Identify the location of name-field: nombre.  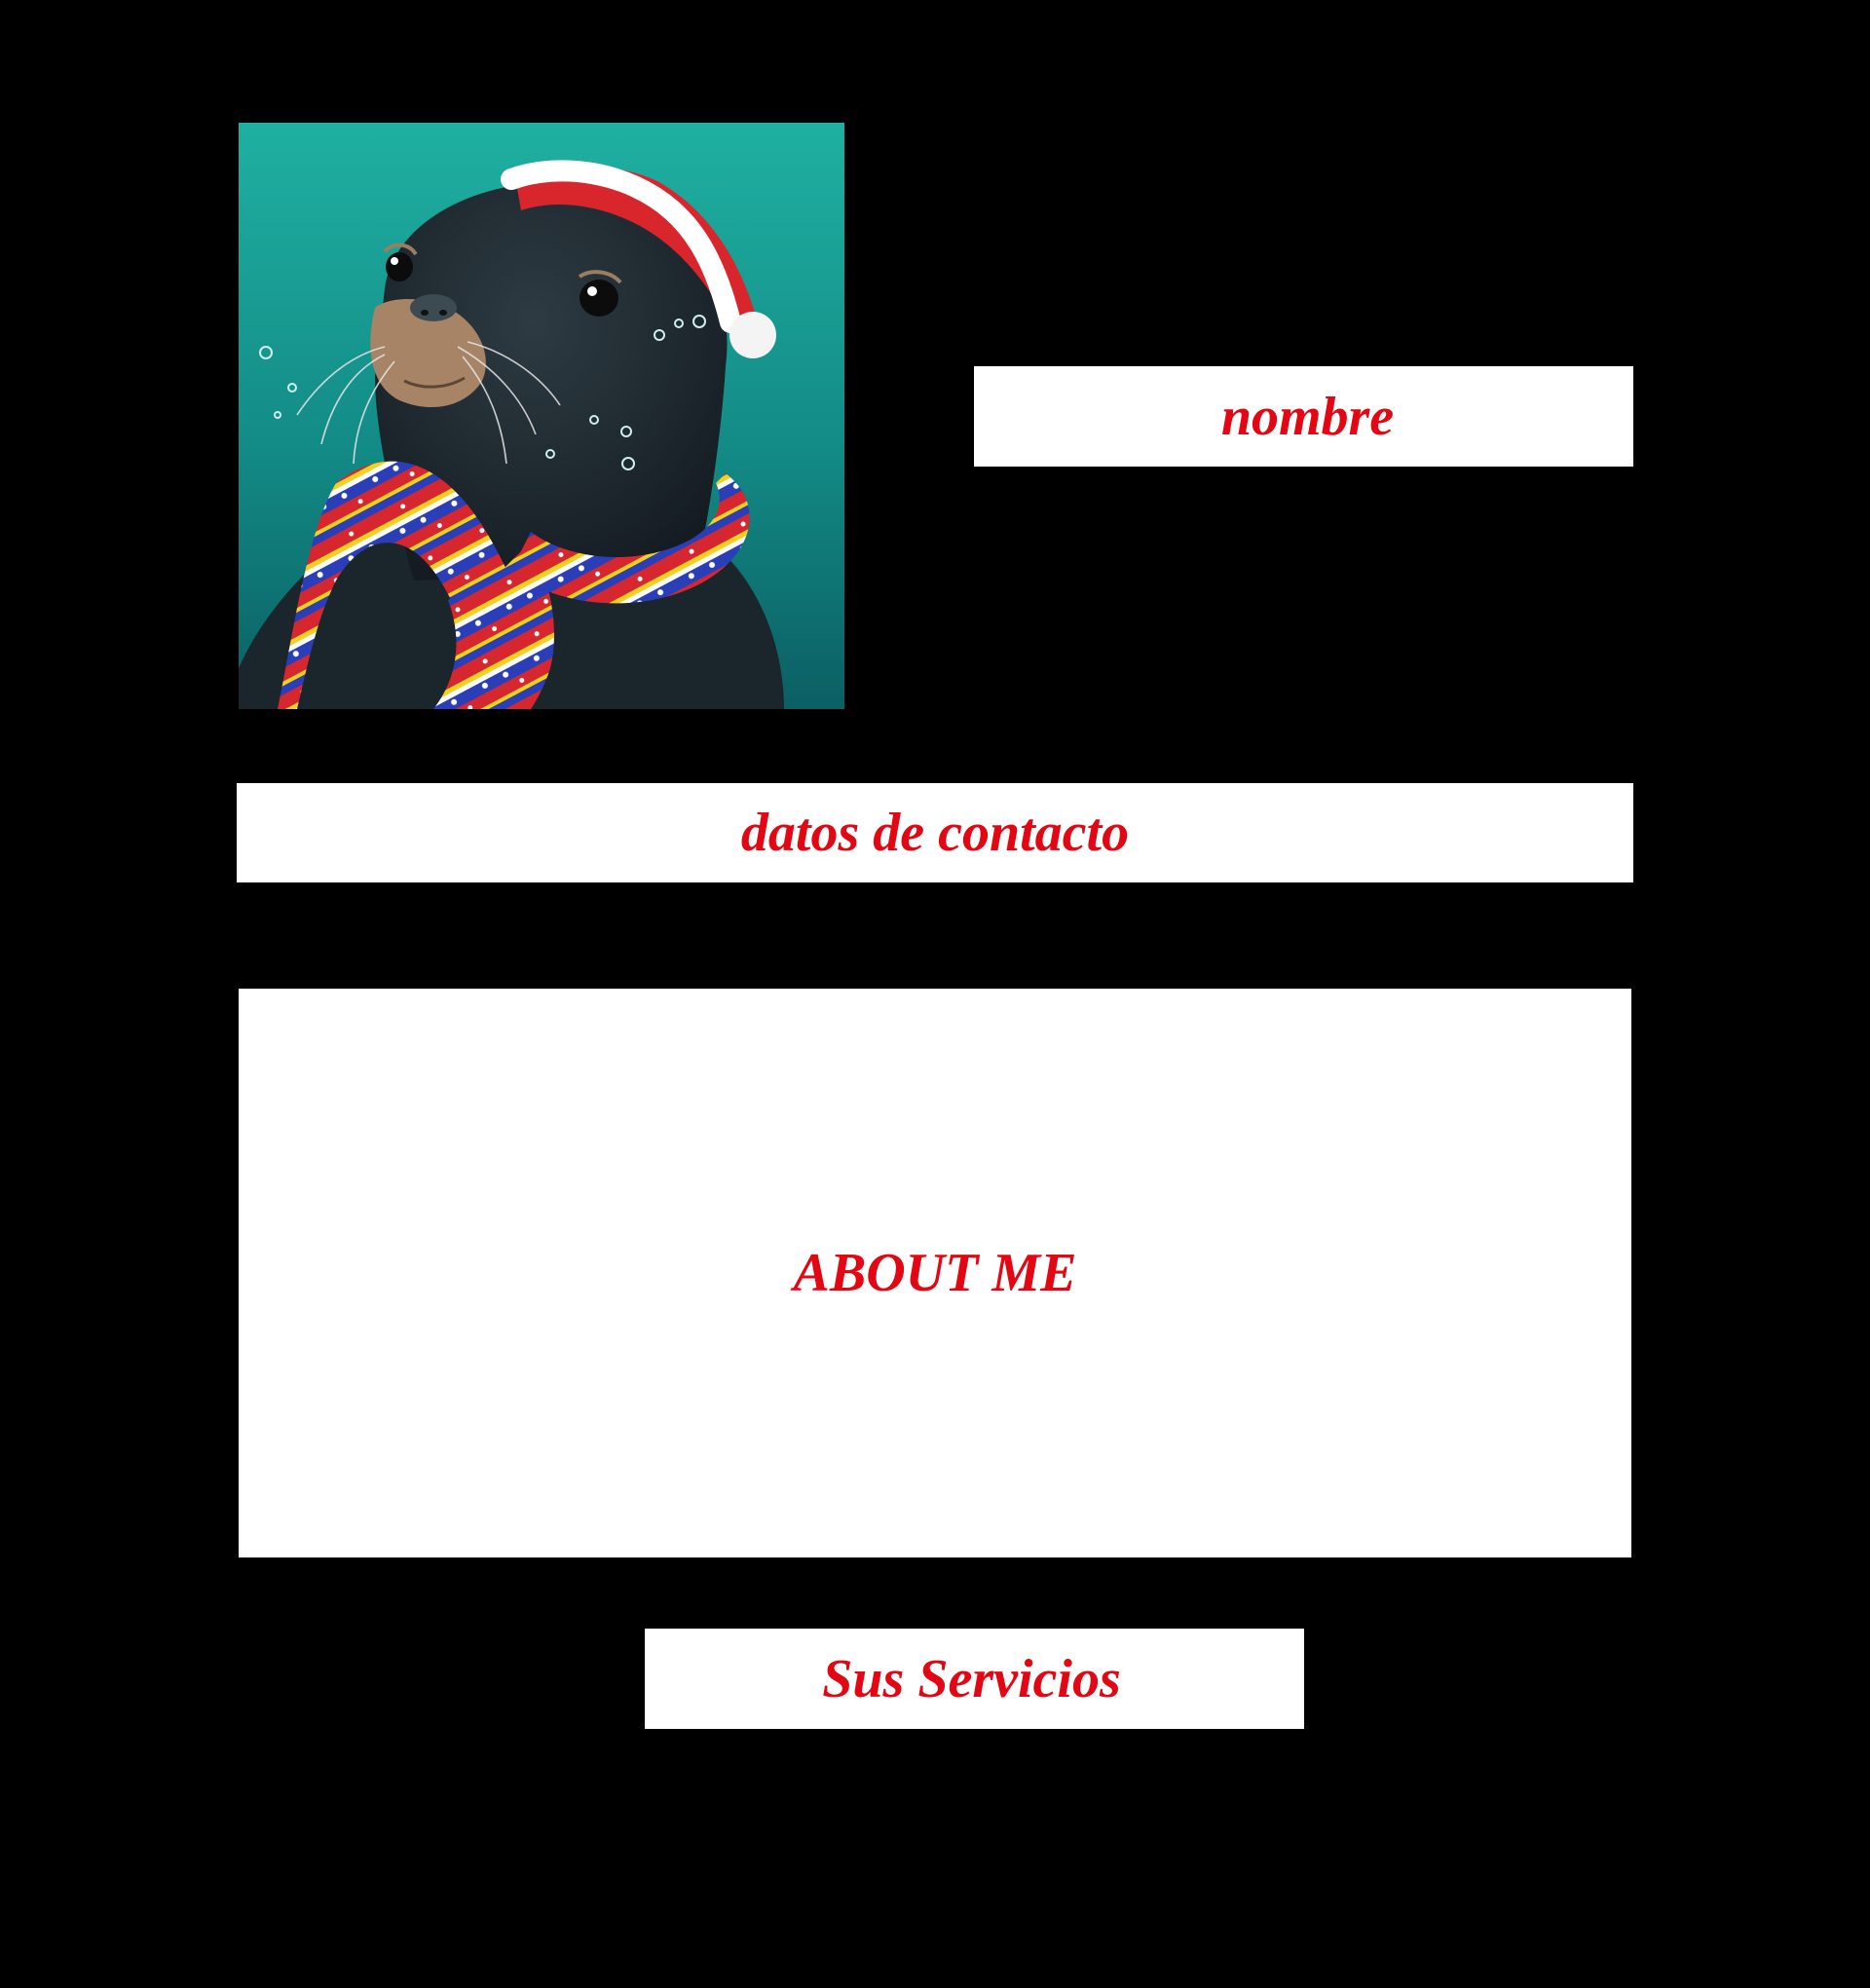
(1304, 416).